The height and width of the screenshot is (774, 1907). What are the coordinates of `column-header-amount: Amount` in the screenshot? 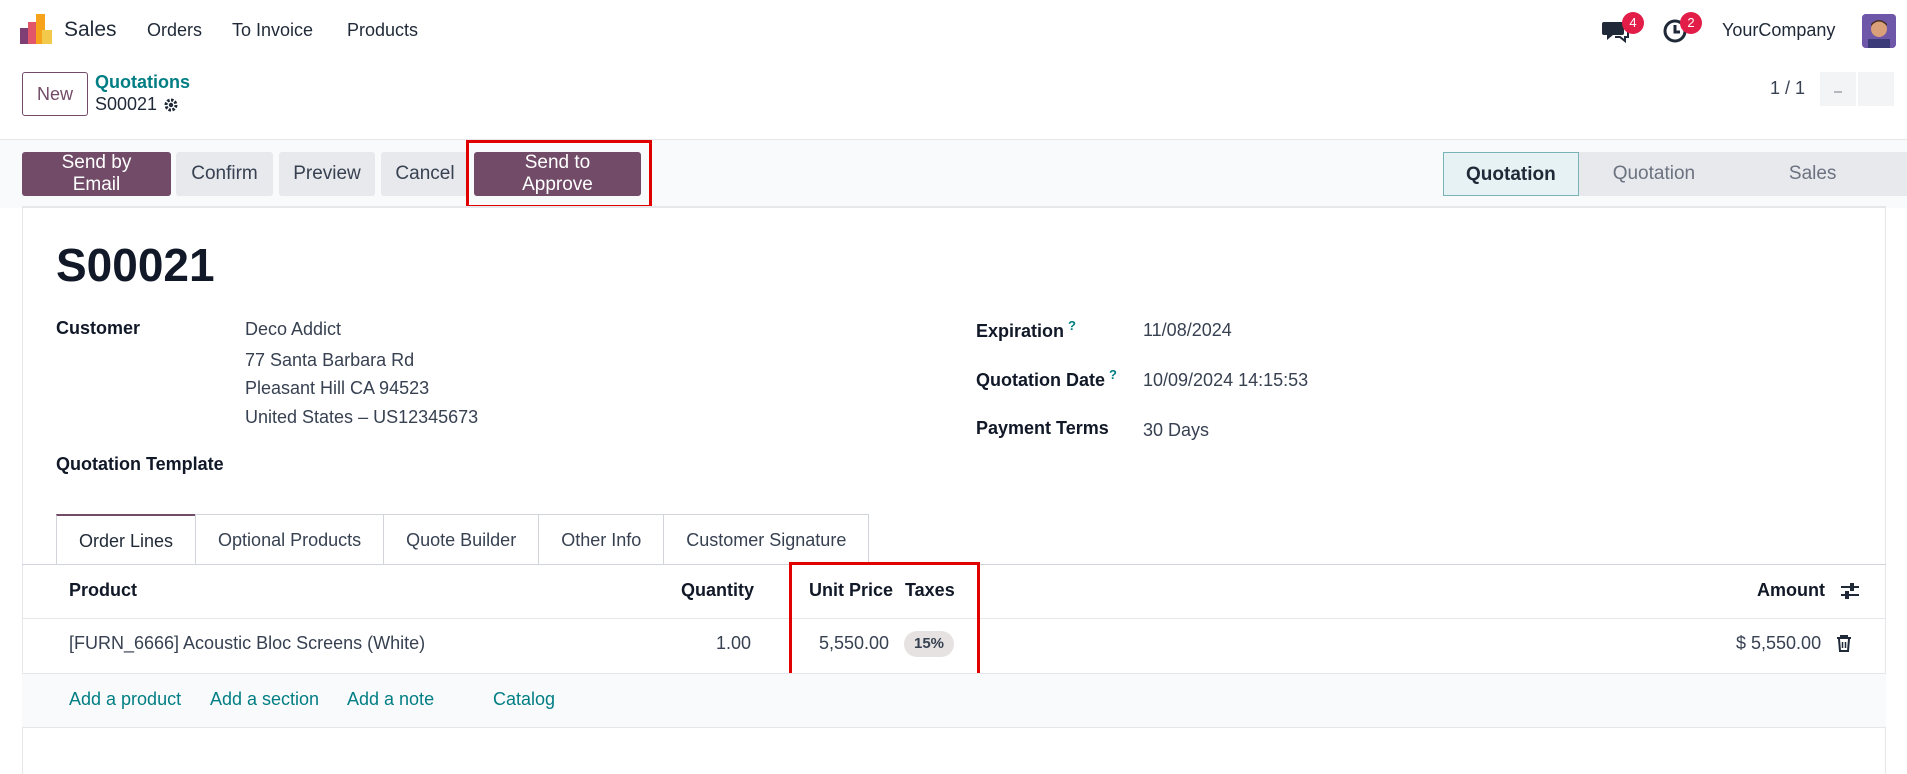 It's located at (1791, 590).